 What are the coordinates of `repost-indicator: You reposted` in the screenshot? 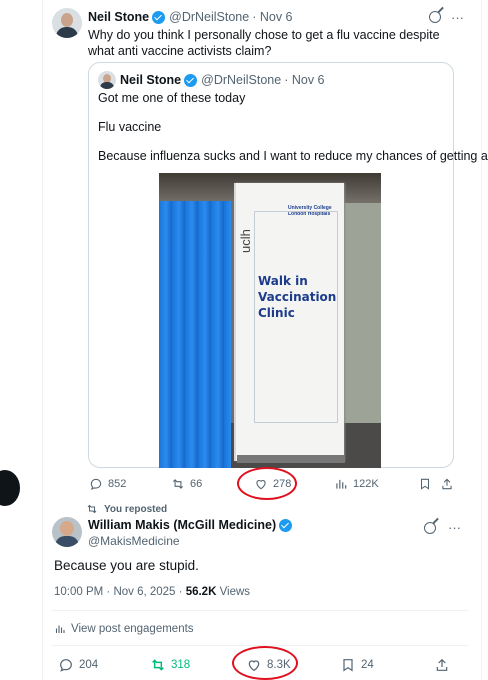 It's located at (126, 509).